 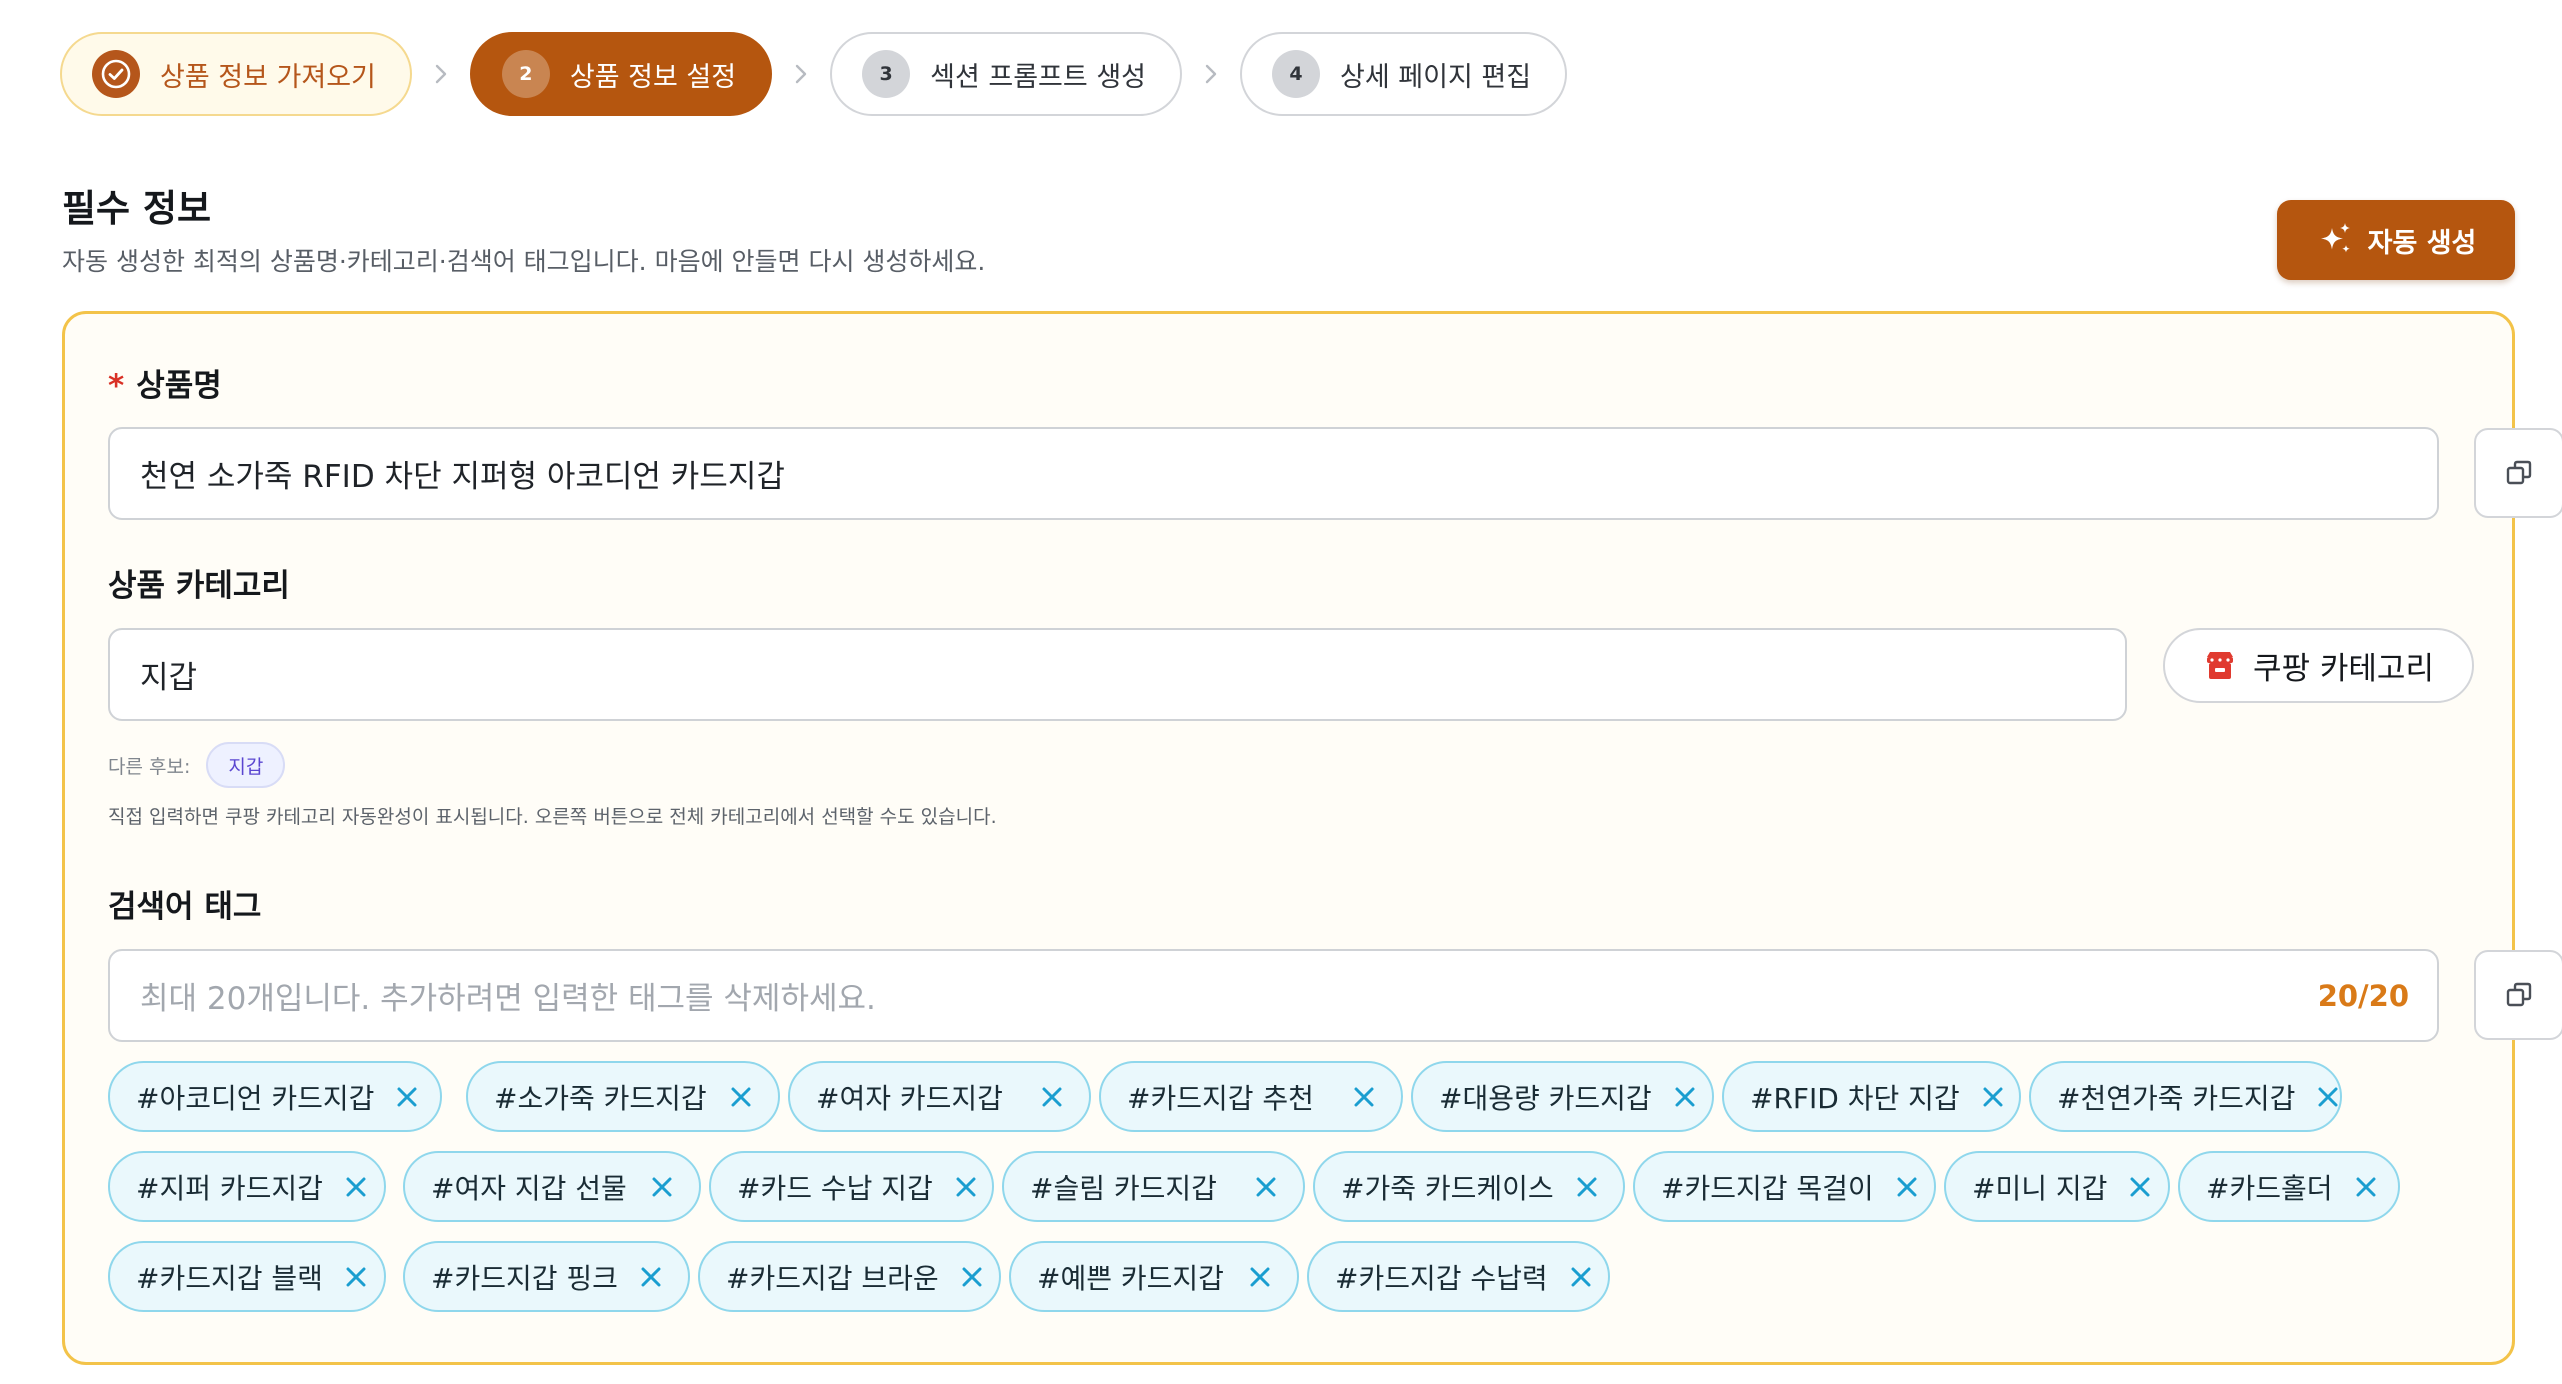 What do you see at coordinates (529, 1188) in the screenshot?
I see `search-tag-label: #여자 지갑 선물` at bounding box center [529, 1188].